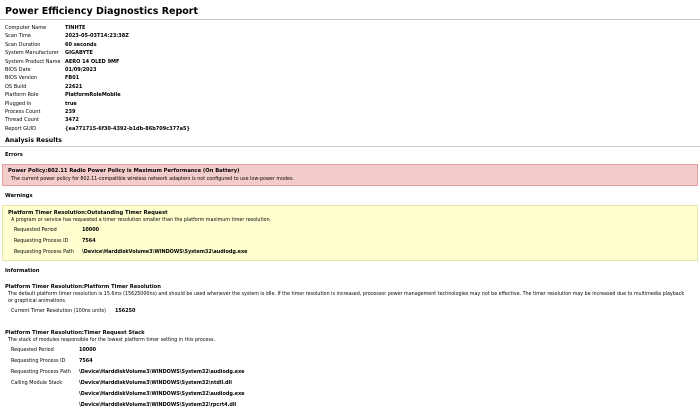 The width and height of the screenshot is (700, 410). I want to click on field-value: 156250, so click(125, 311).